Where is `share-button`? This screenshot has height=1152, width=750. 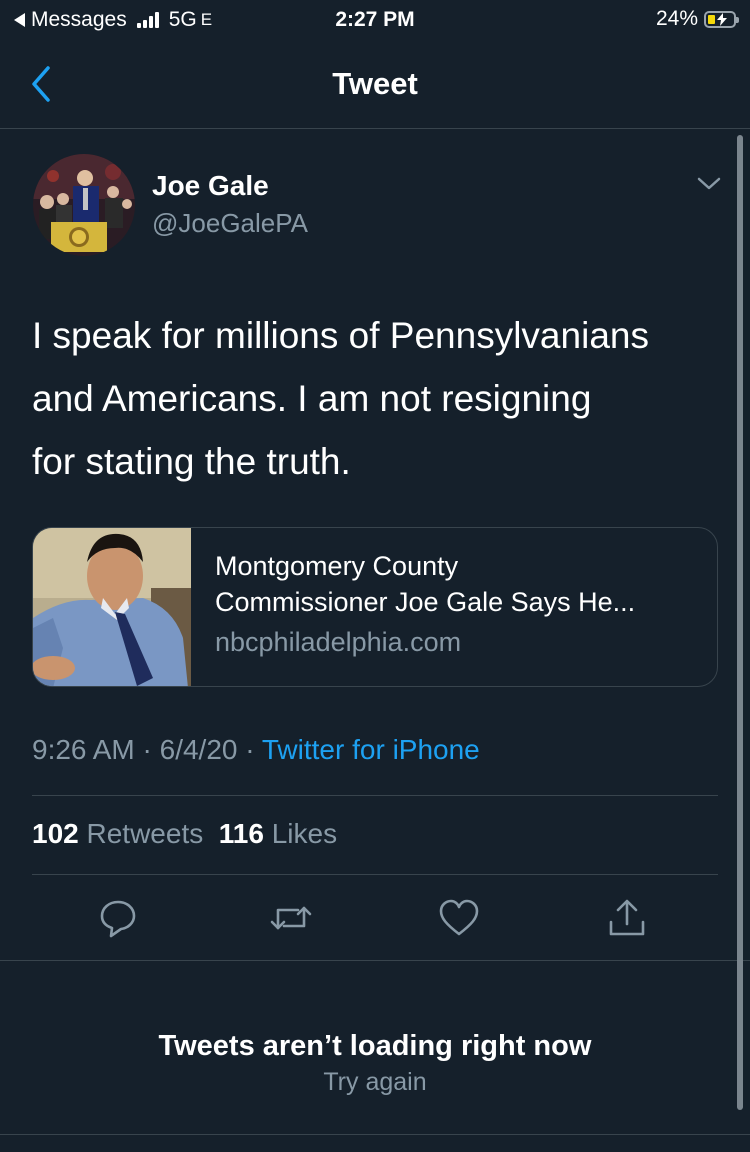
share-button is located at coordinates (627, 918).